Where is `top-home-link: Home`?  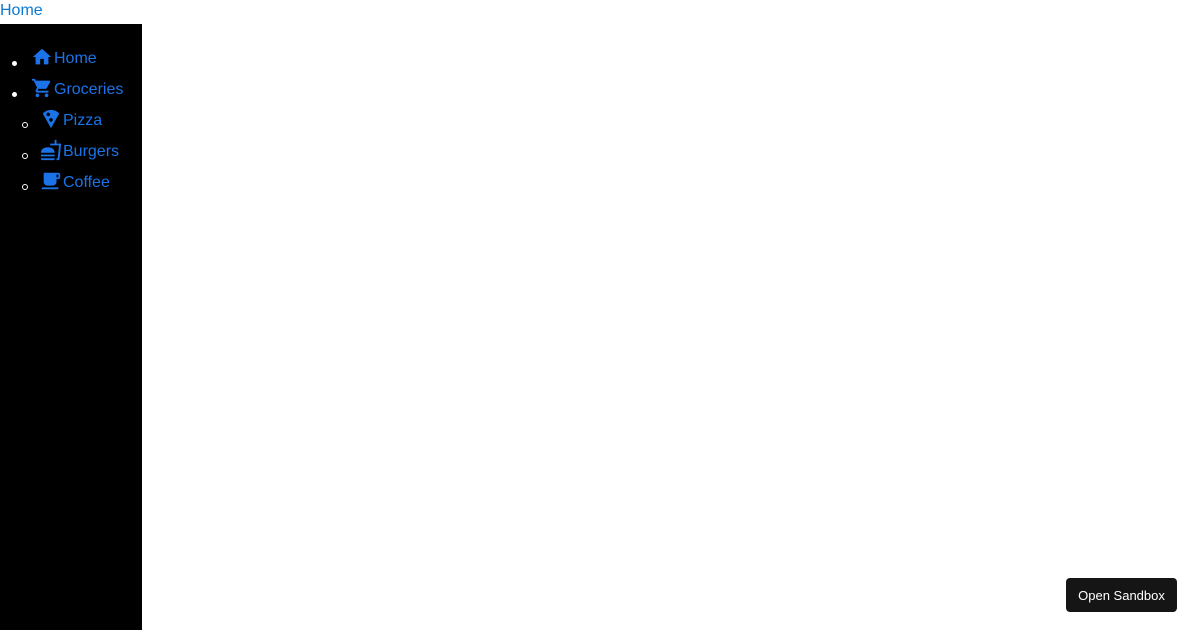
top-home-link: Home is located at coordinates (21, 11).